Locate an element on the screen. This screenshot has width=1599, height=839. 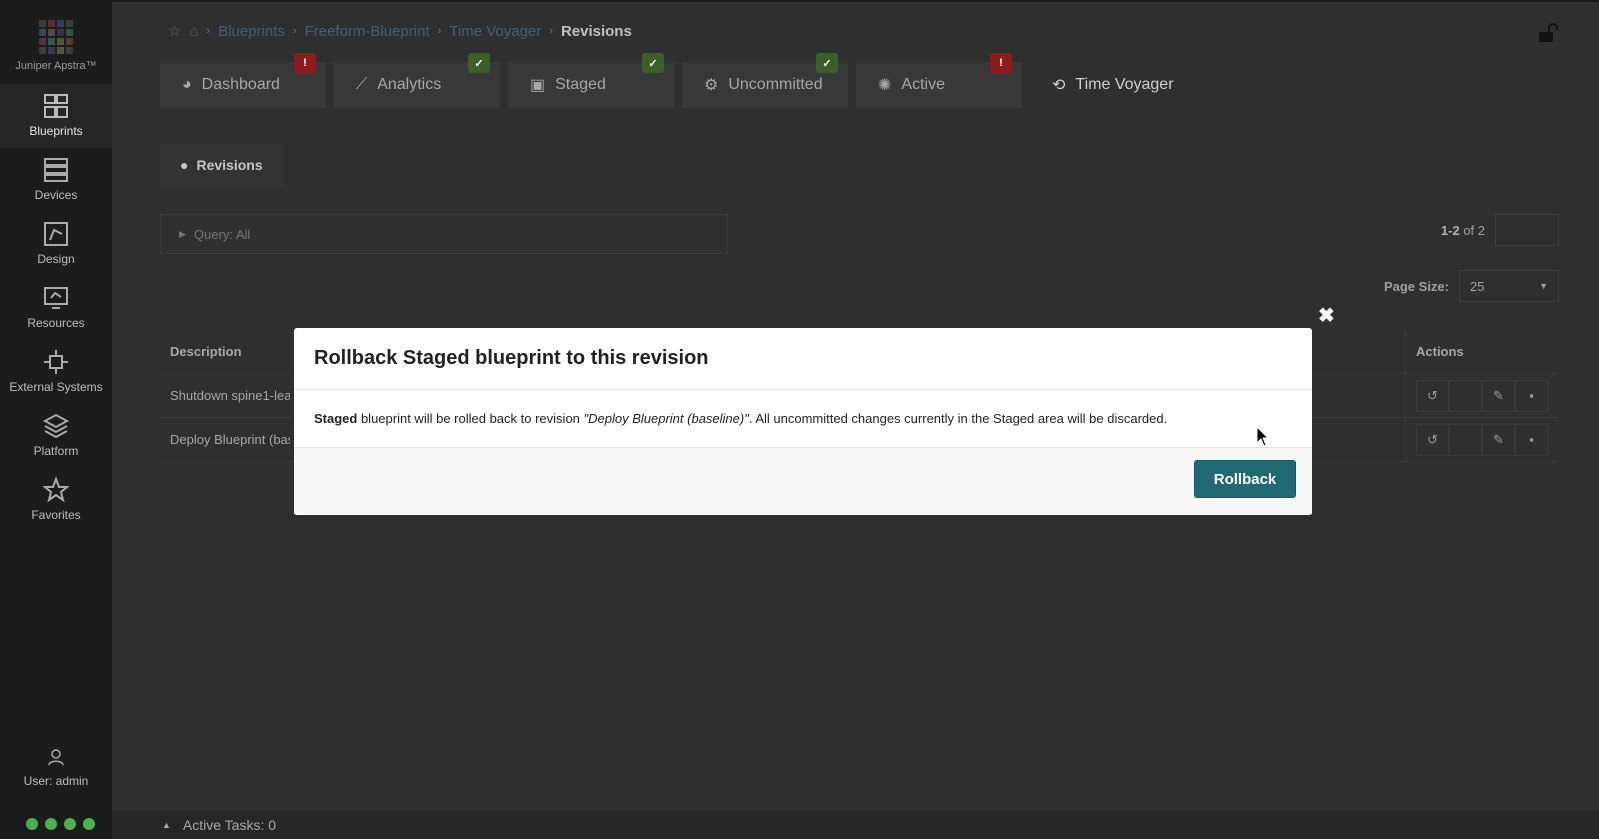
tab-analytics: ⟋ Analytics ✓ is located at coordinates (417, 80).